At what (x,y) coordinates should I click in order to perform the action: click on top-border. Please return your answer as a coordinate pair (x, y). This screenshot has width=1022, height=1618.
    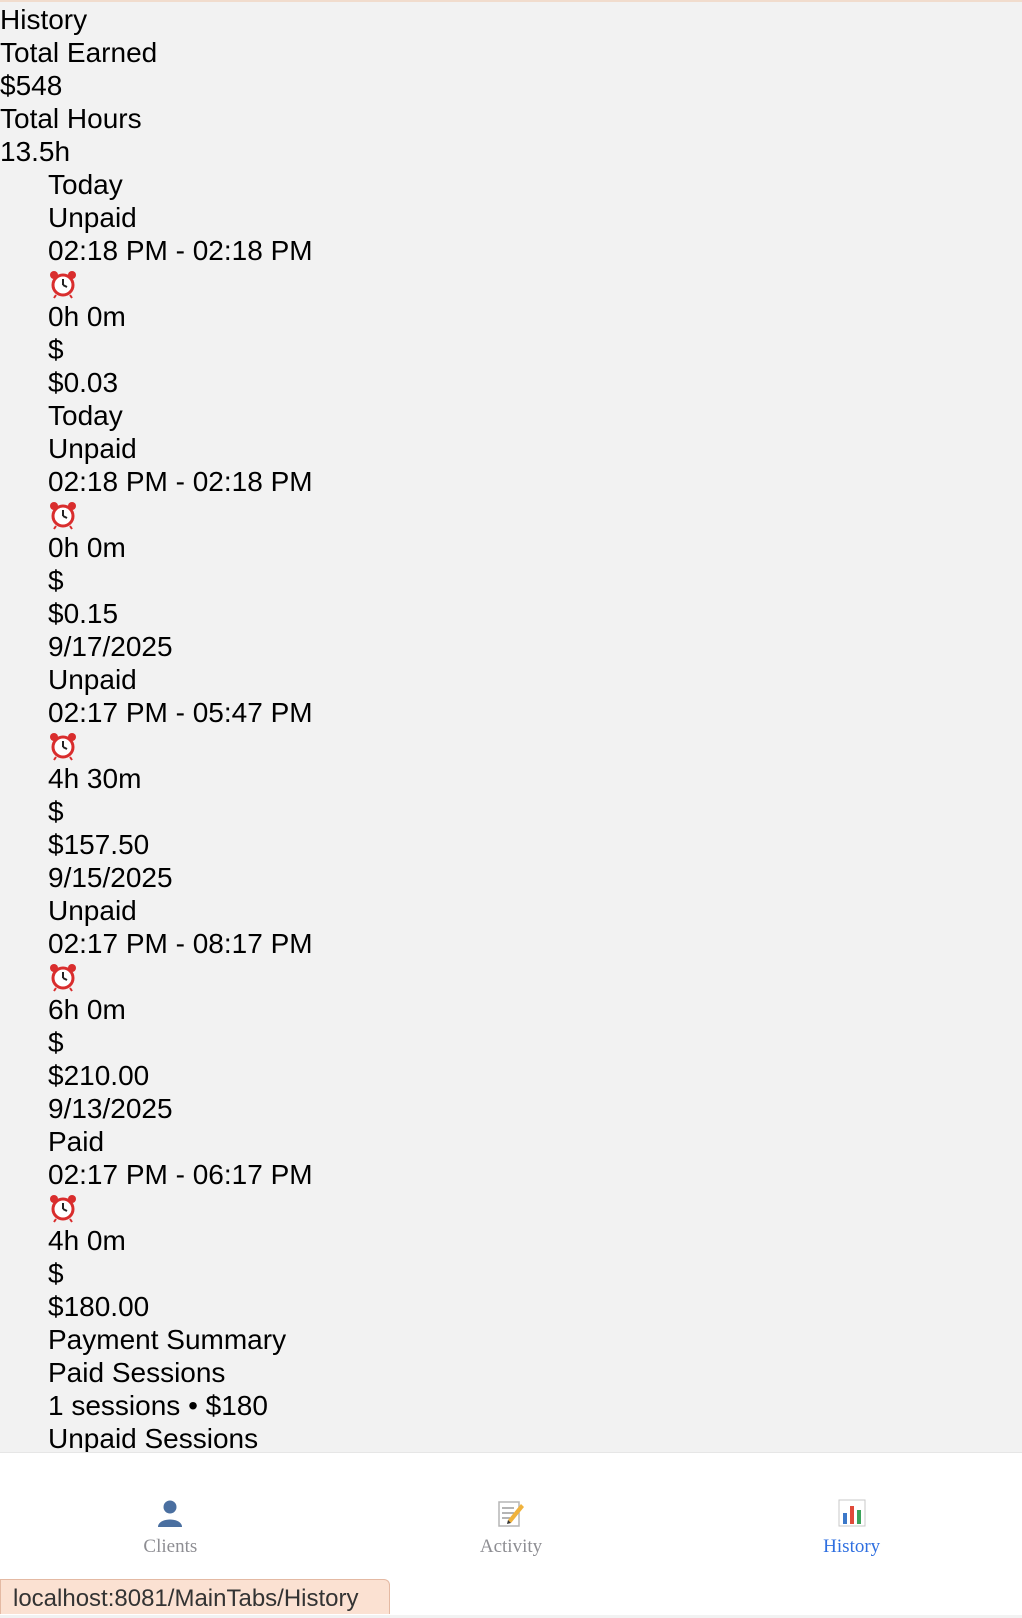
    Looking at the image, I should click on (511, 1).